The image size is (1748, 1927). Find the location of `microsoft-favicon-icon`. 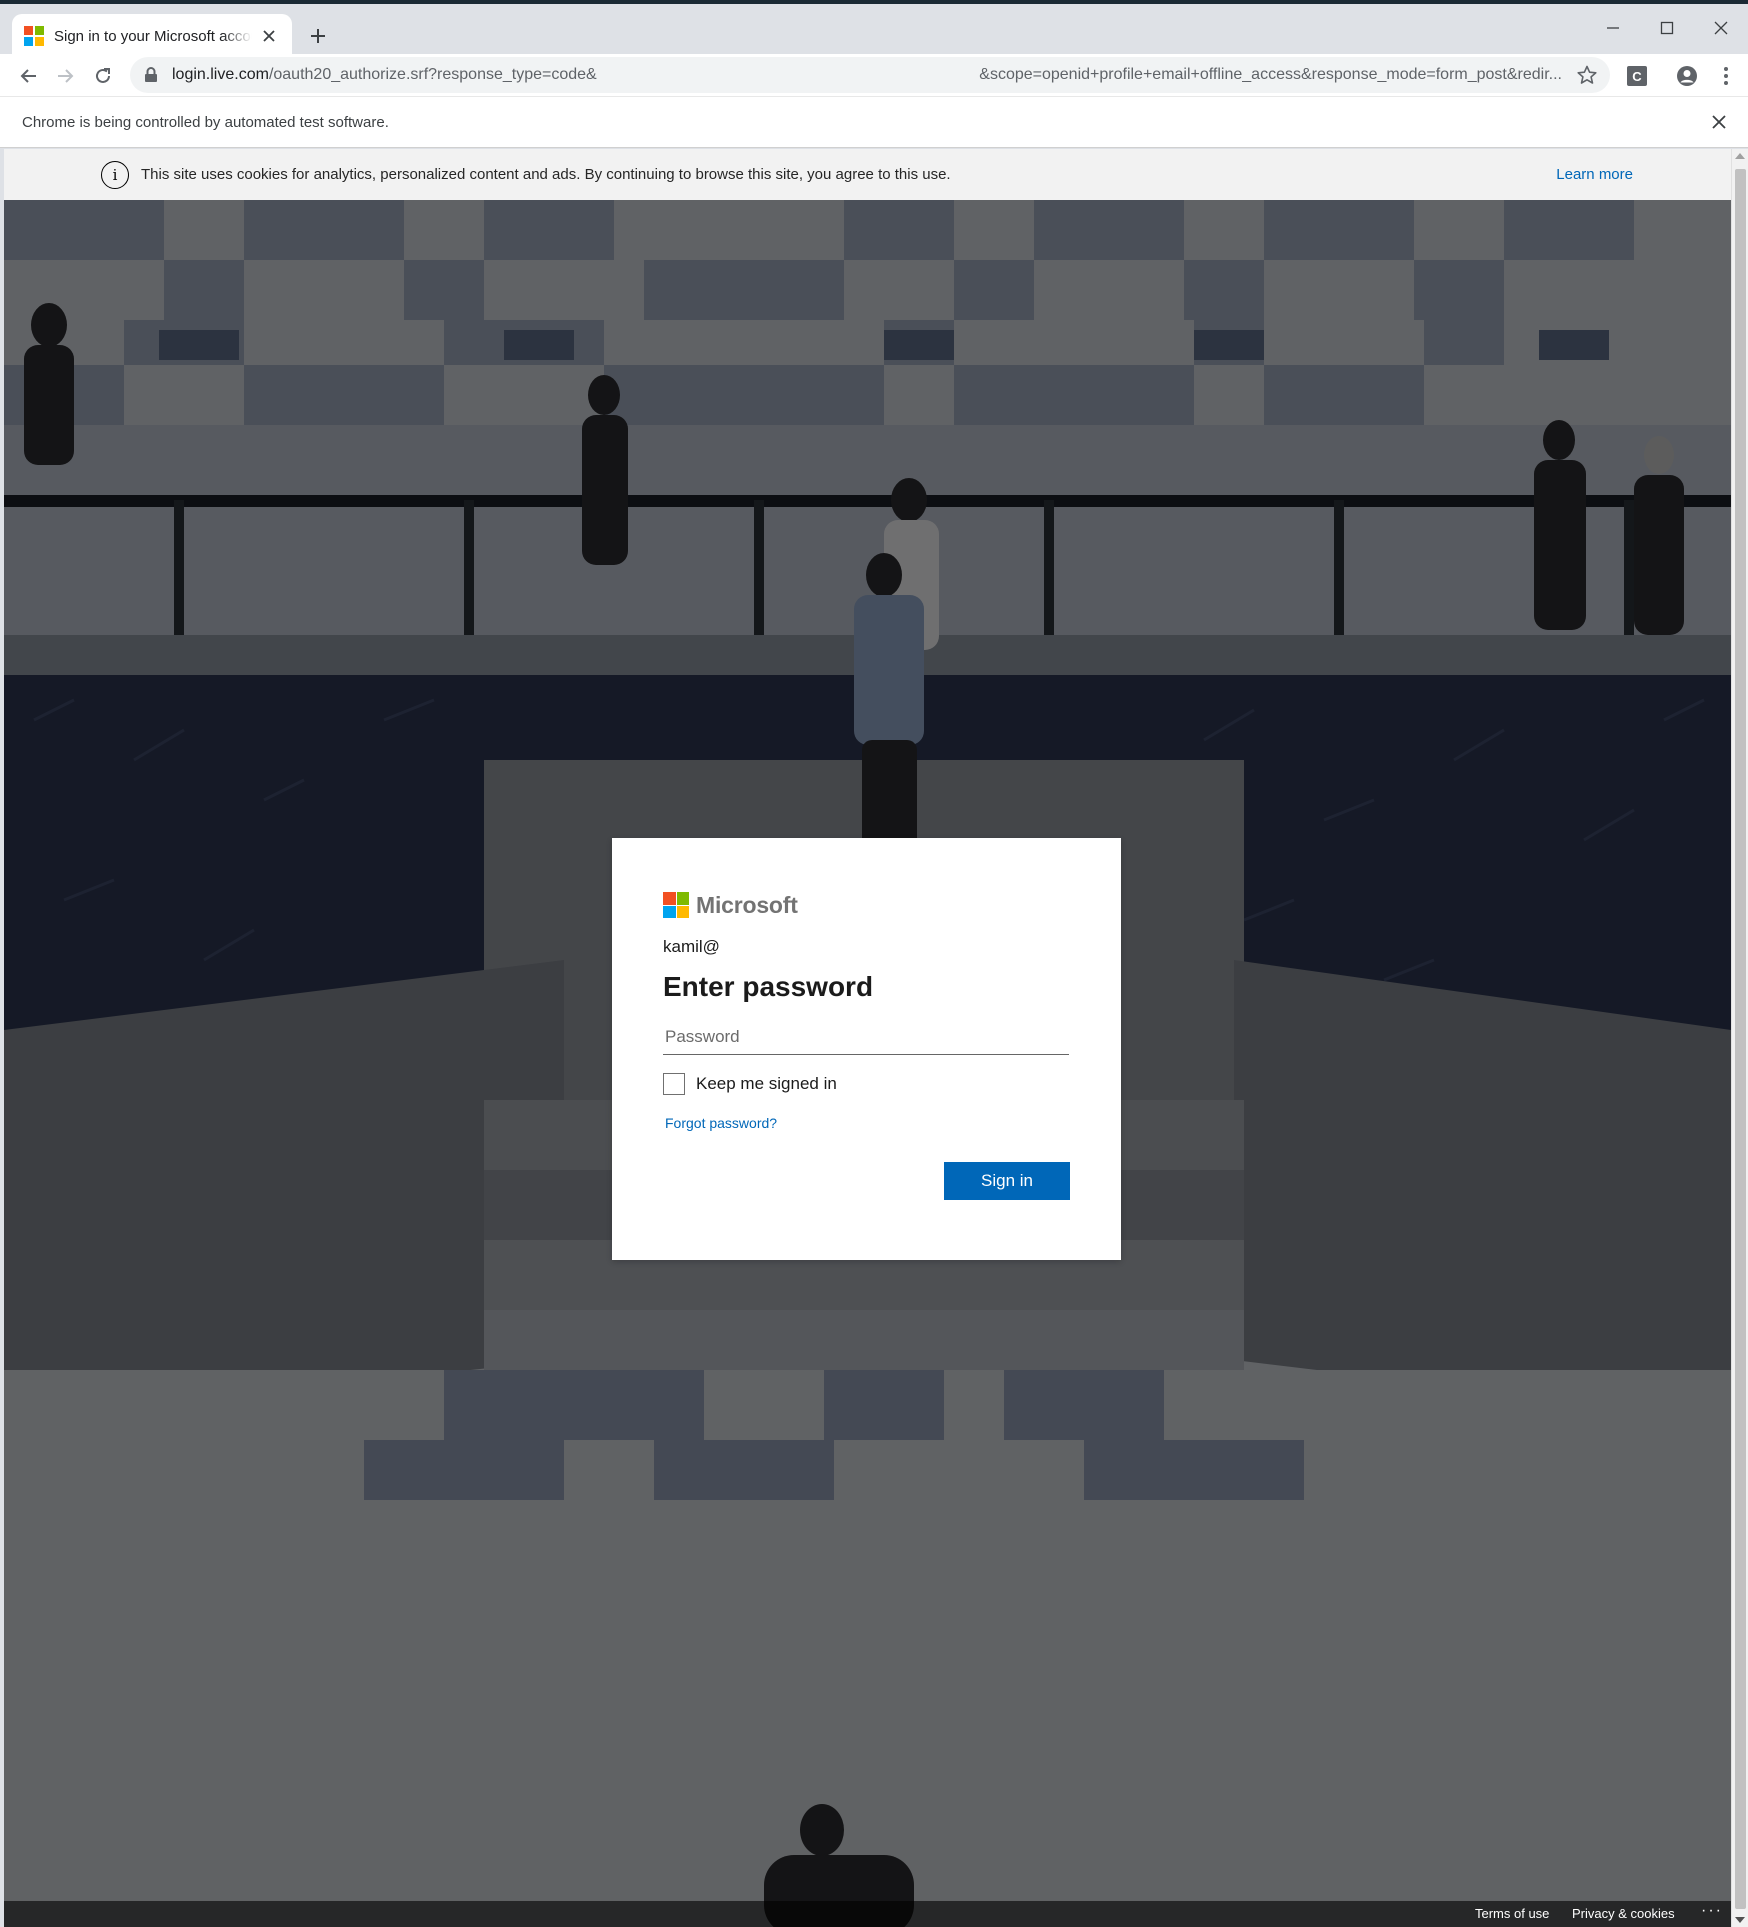

microsoft-favicon-icon is located at coordinates (34, 36).